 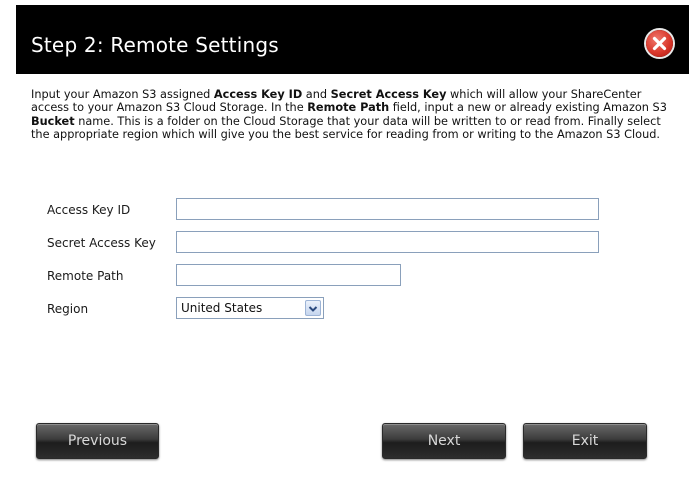 I want to click on close-button, so click(x=659, y=43).